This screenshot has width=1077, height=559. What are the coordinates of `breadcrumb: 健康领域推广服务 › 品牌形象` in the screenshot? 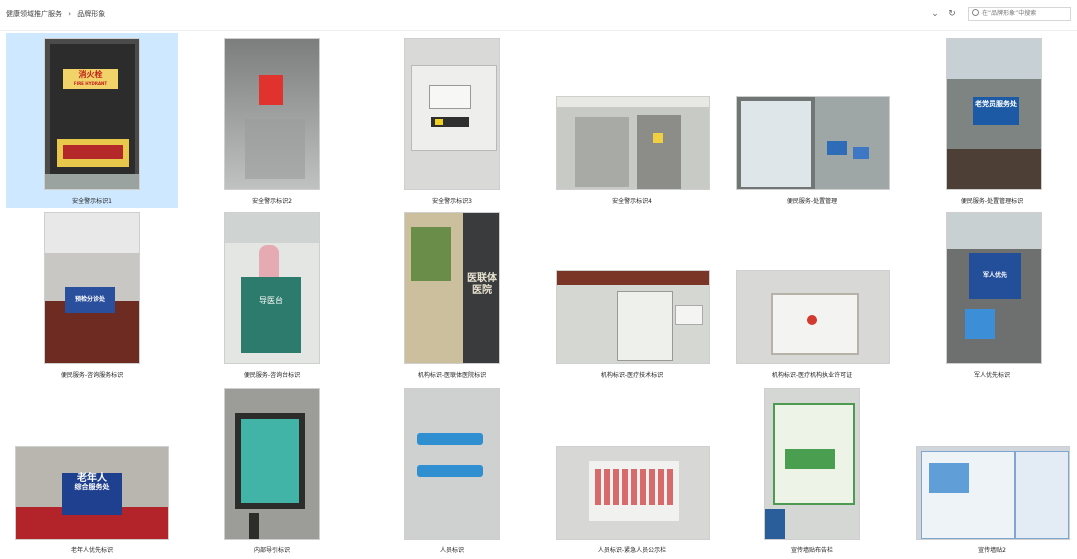 It's located at (57, 14).